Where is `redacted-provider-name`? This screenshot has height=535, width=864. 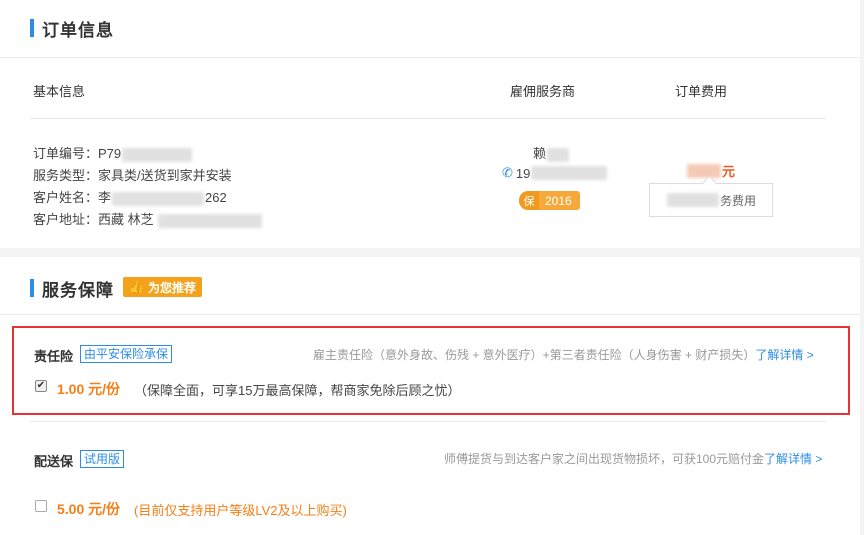
redacted-provider-name is located at coordinates (558, 154).